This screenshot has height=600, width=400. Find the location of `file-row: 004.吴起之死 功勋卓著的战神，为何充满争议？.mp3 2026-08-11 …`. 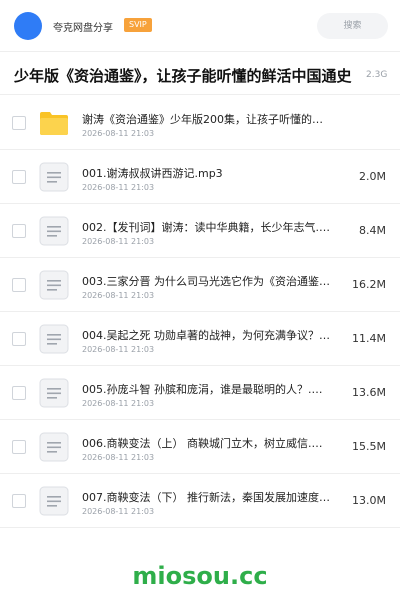

file-row: 004.吴起之死 功勋卓著的战神，为何充满争议？.mp3 2026-08-11 … is located at coordinates (200, 339).